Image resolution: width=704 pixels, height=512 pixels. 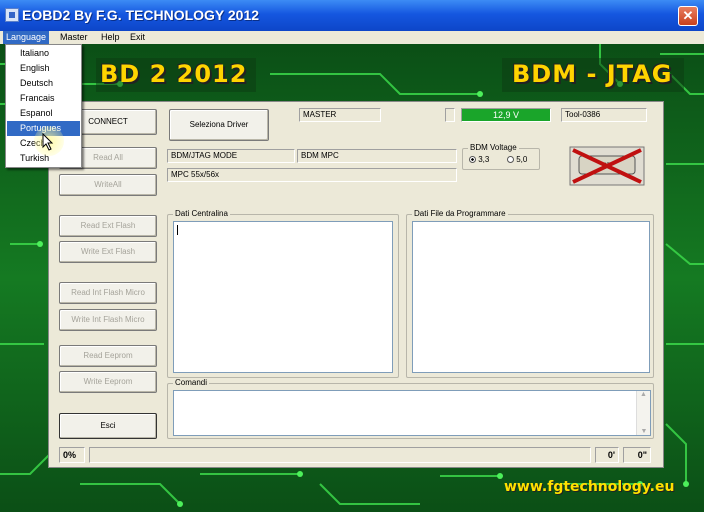 What do you see at coordinates (340, 115) in the screenshot?
I see `master-field: MASTER` at bounding box center [340, 115].